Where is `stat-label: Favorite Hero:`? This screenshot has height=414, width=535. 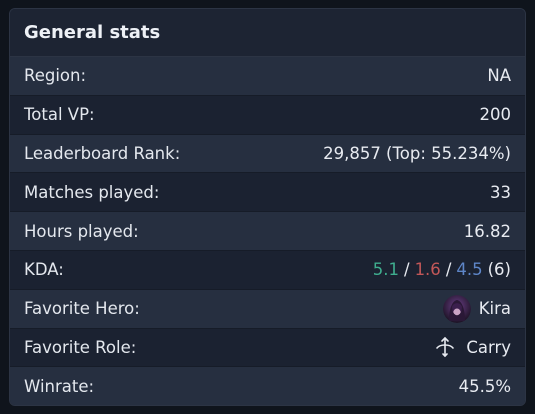 stat-label: Favorite Hero: is located at coordinates (82, 309).